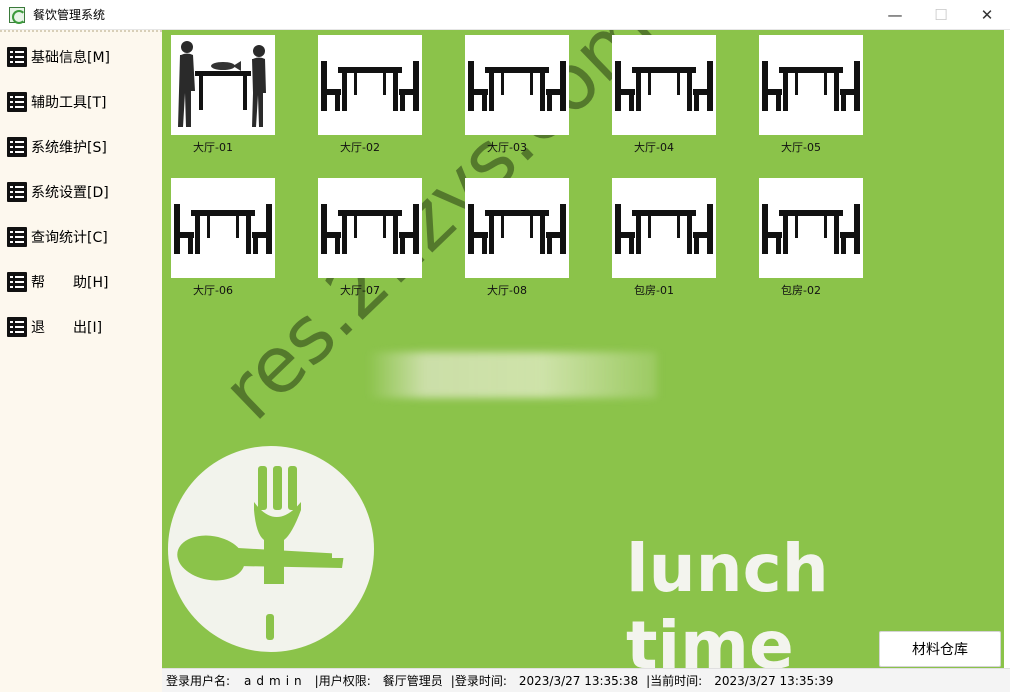 This screenshot has height=692, width=1010. I want to click on status-user-value: admin, so click(275, 680).